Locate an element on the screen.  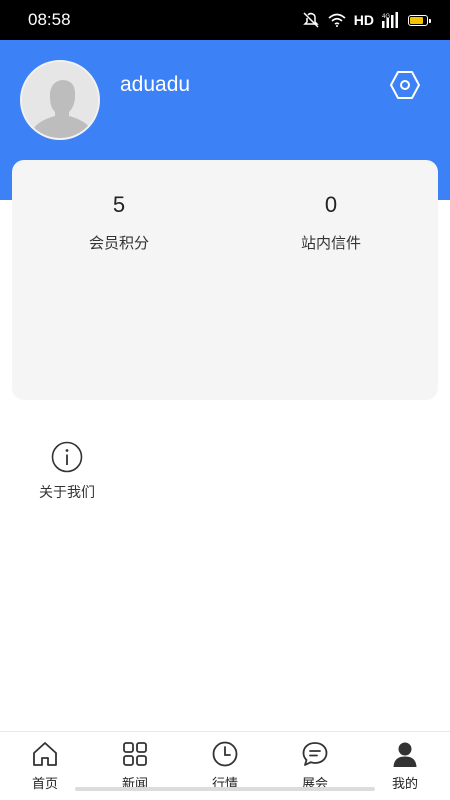
nav-home-label: 首页 is located at coordinates (44, 784).